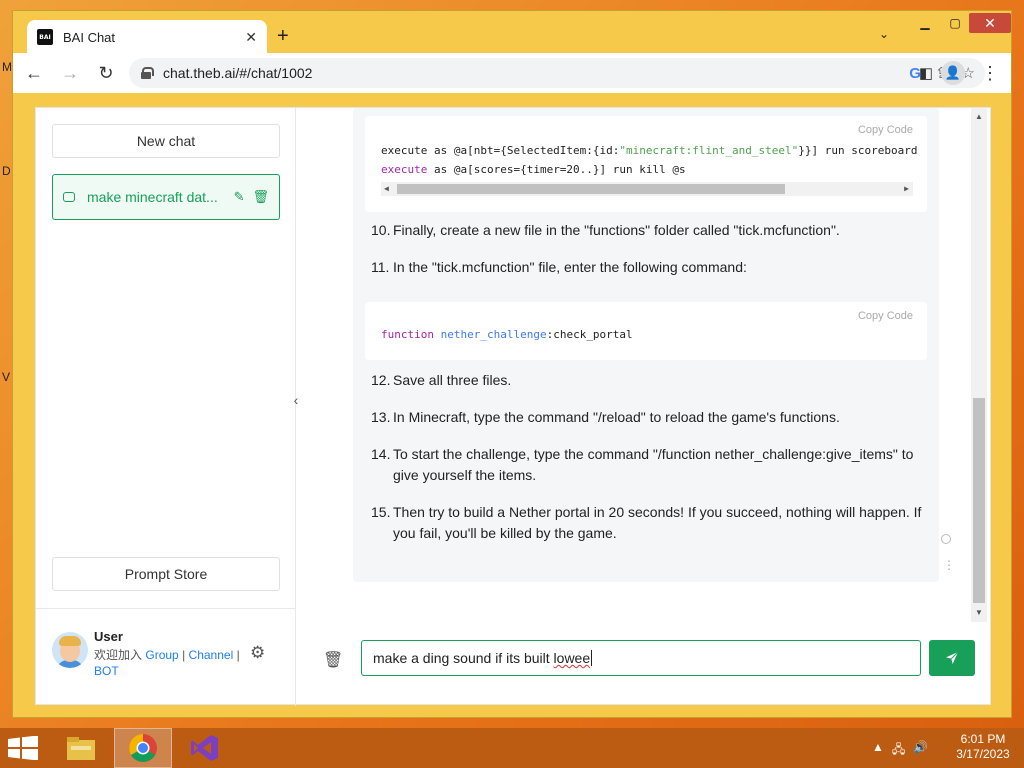 Image resolution: width=1024 pixels, height=768 pixels. What do you see at coordinates (990, 23) in the screenshot?
I see `close-window-button: ✕` at bounding box center [990, 23].